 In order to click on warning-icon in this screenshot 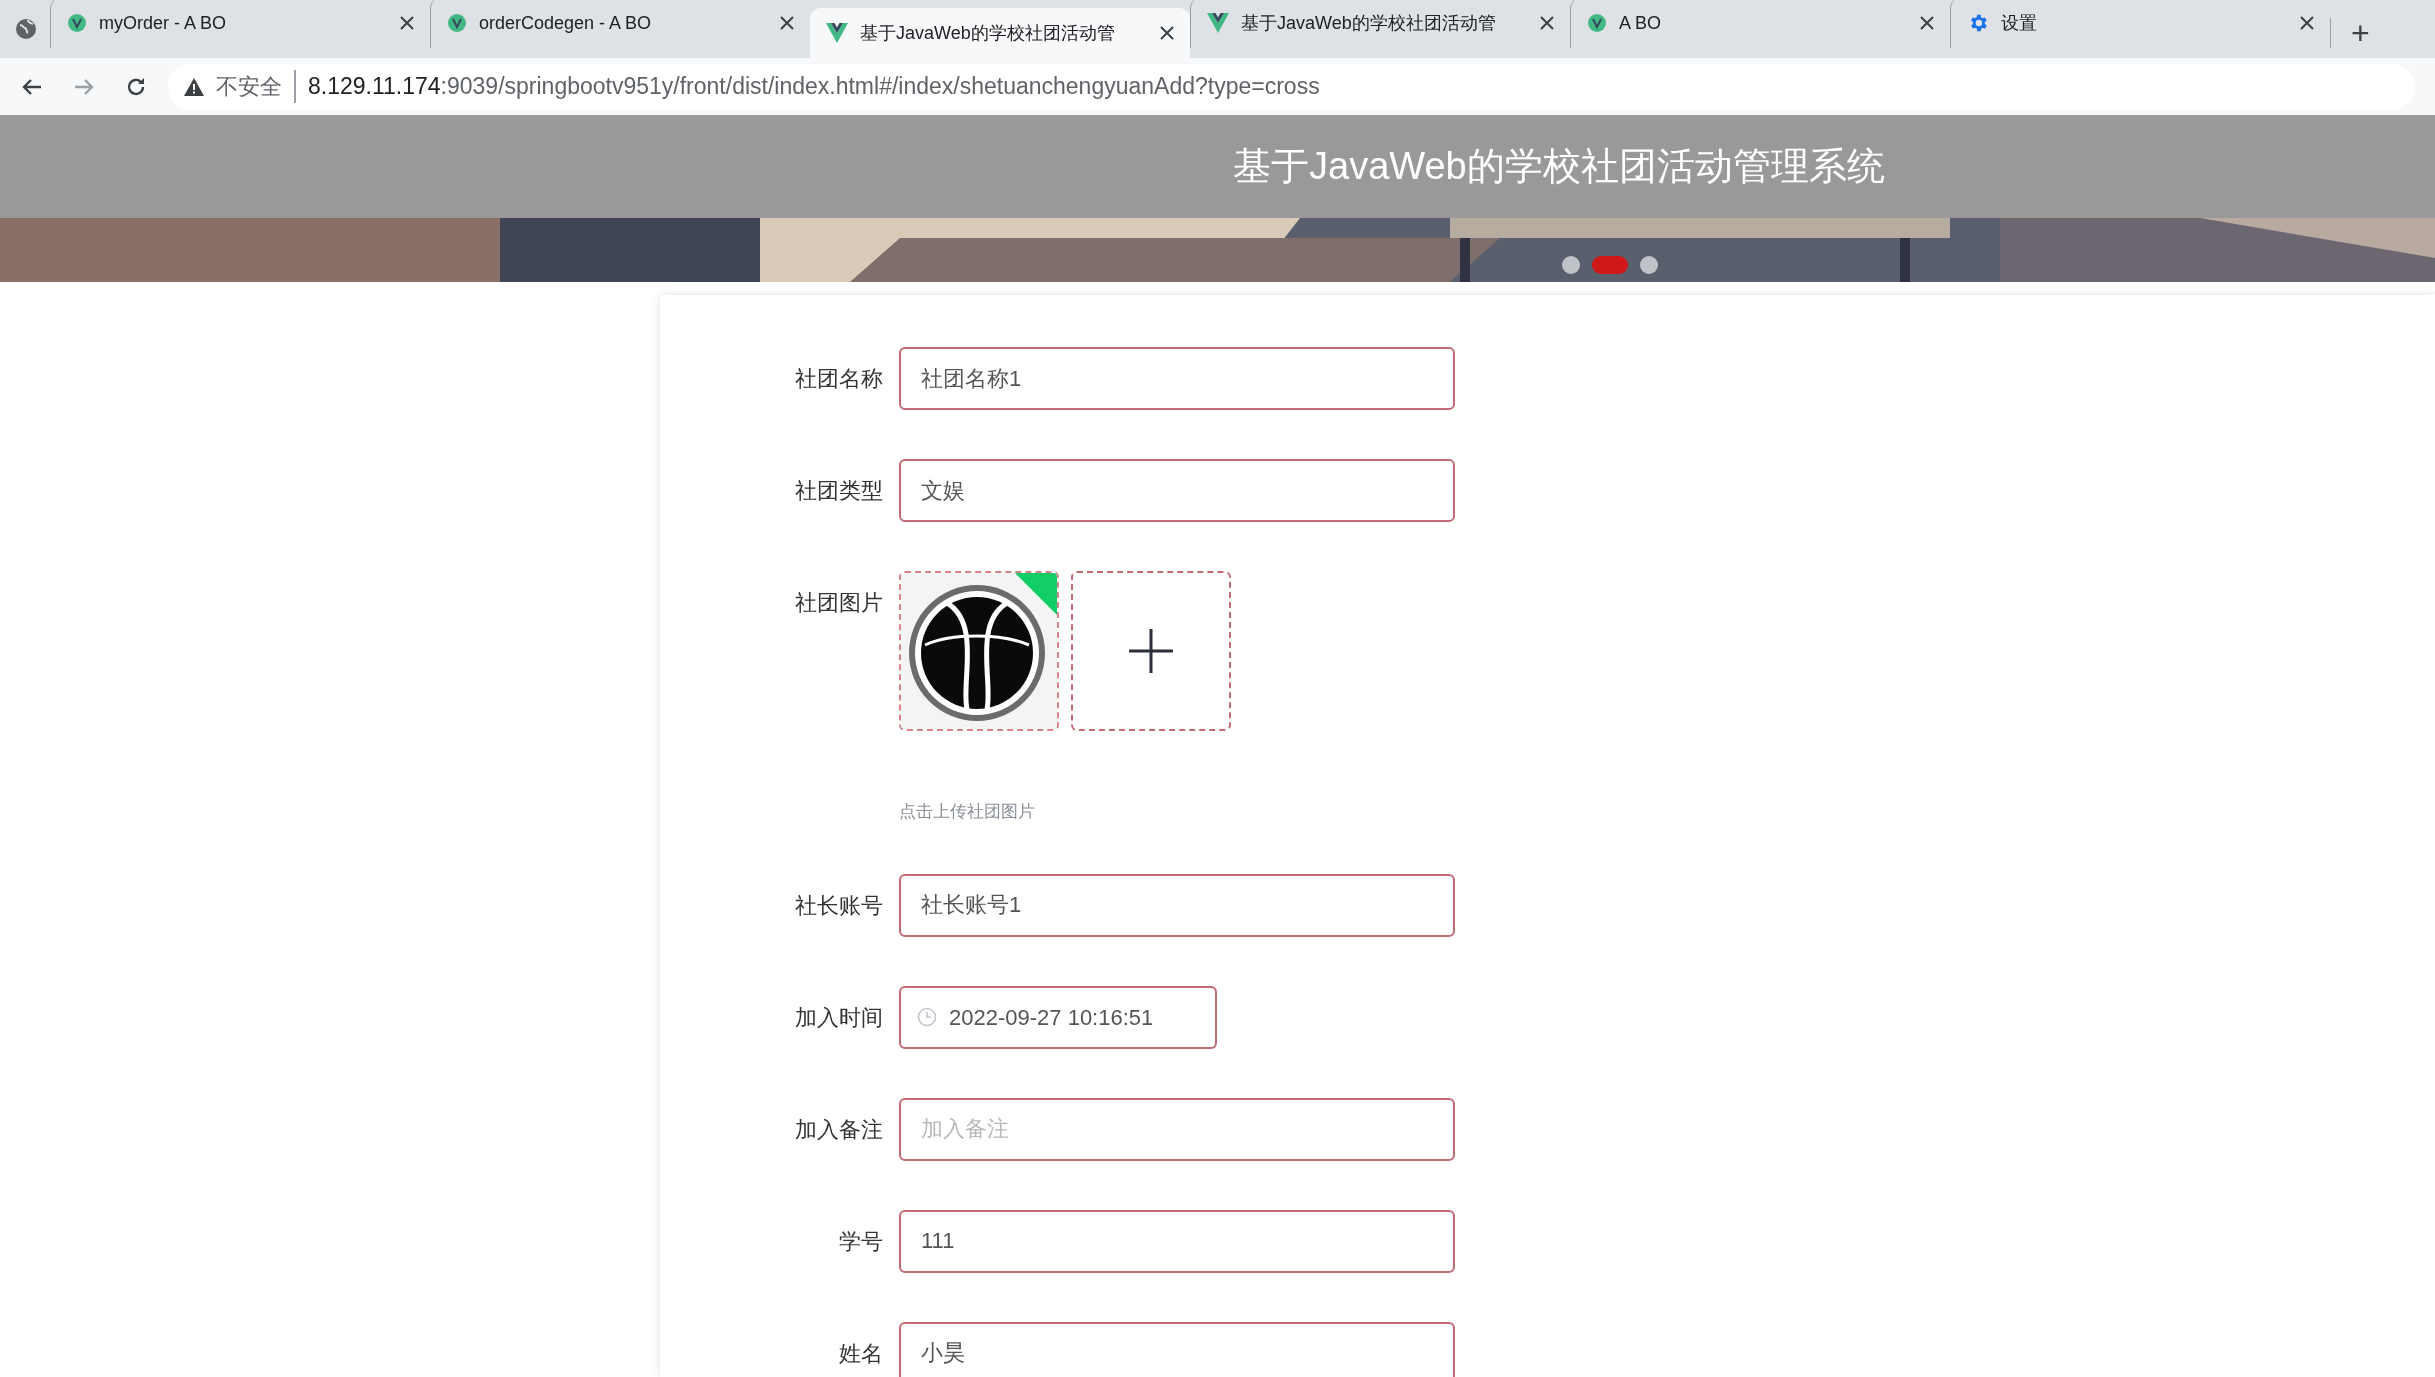, I will do `click(194, 86)`.